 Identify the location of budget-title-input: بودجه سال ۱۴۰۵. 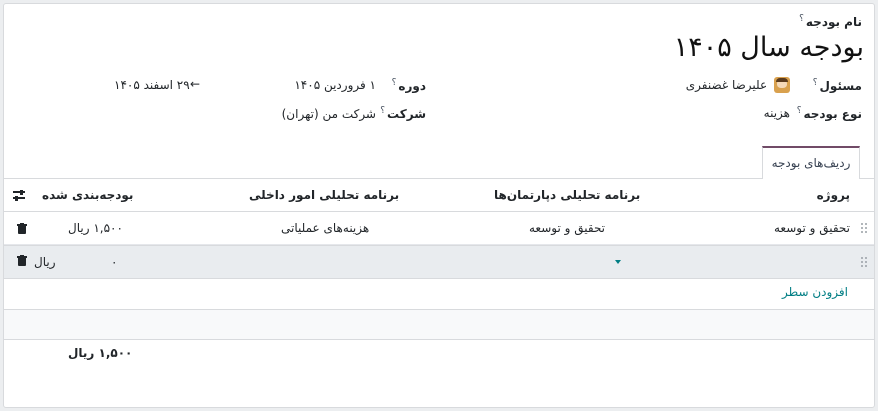
(769, 47).